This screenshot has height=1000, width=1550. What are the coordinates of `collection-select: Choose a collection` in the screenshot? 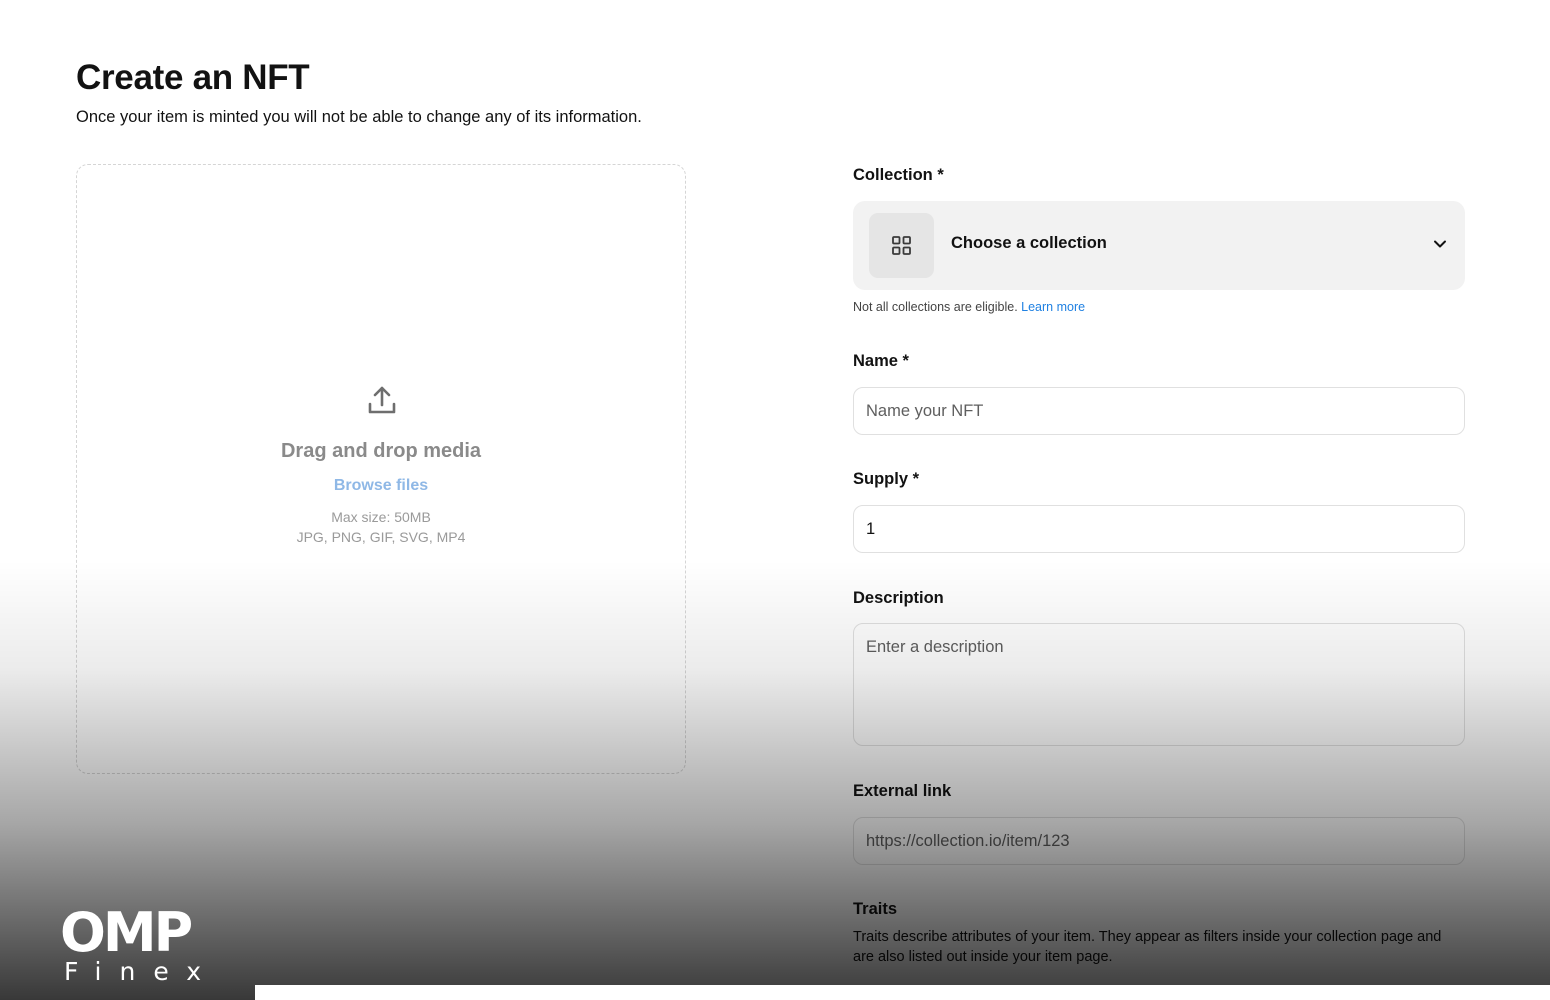 It's located at (1159, 245).